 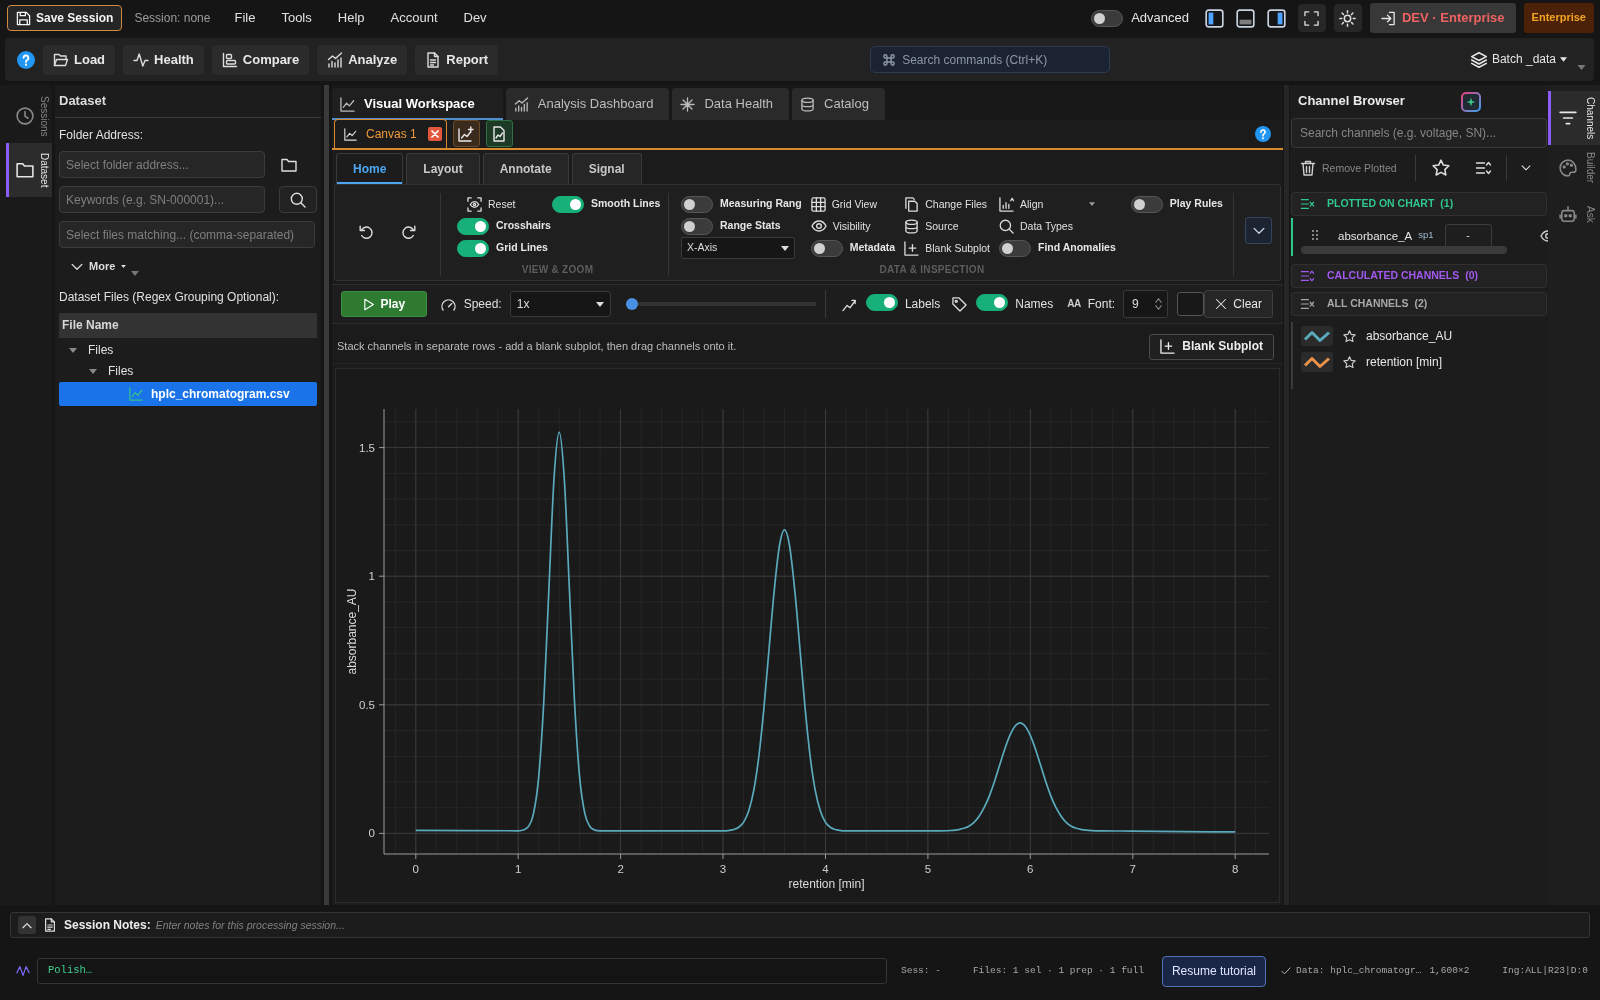 What do you see at coordinates (351, 18) in the screenshot?
I see `menu-item: Help` at bounding box center [351, 18].